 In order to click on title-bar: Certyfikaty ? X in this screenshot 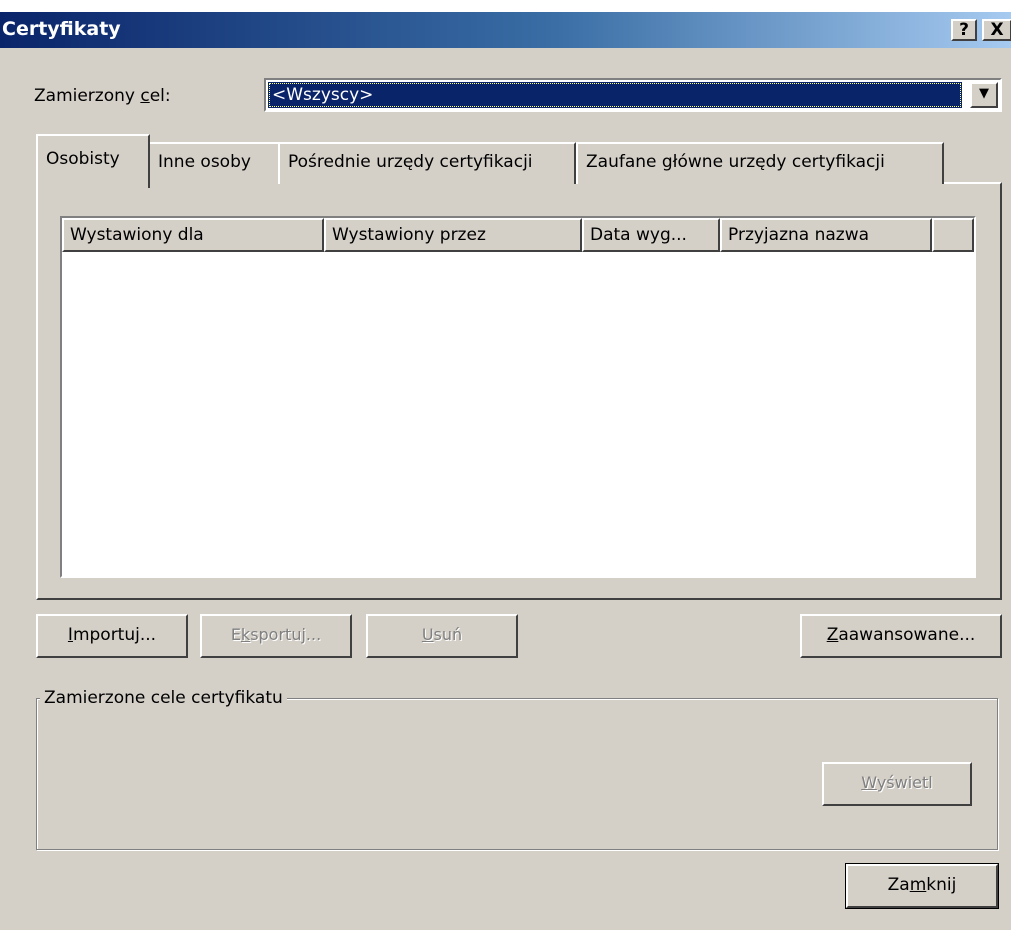, I will do `click(505, 30)`.